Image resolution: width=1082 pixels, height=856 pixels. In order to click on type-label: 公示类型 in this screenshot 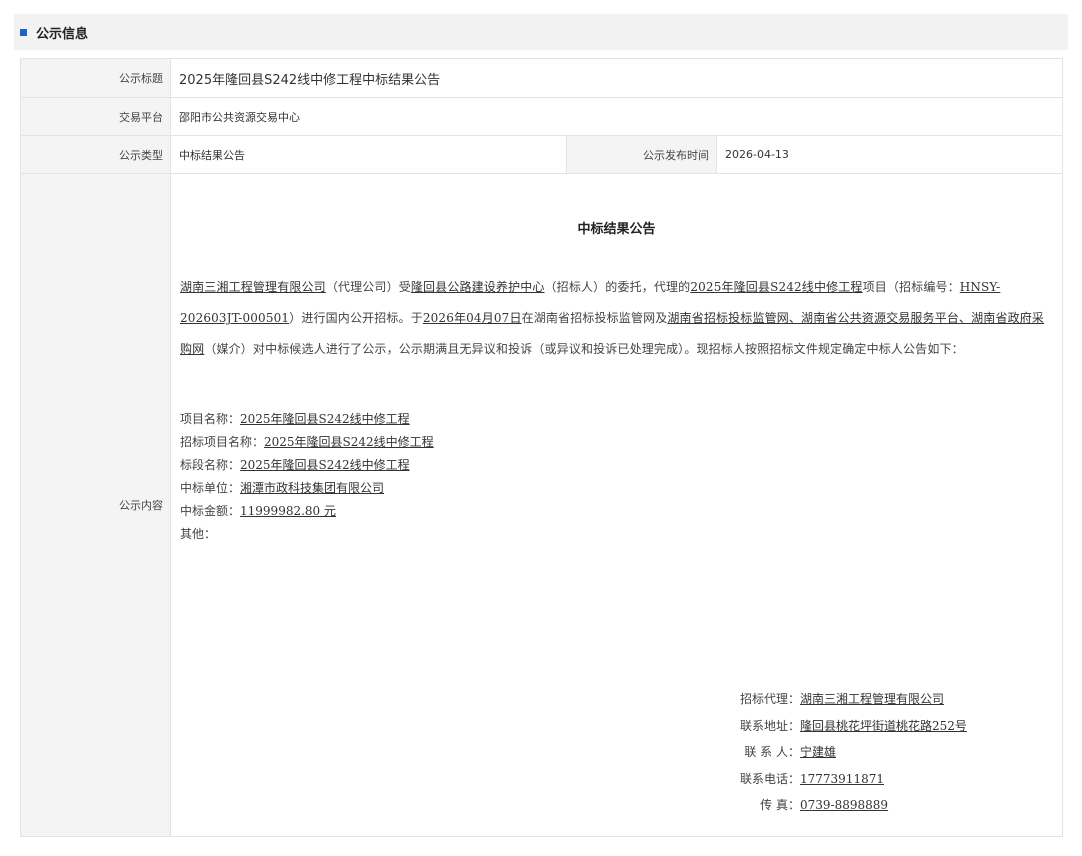, I will do `click(95, 154)`.